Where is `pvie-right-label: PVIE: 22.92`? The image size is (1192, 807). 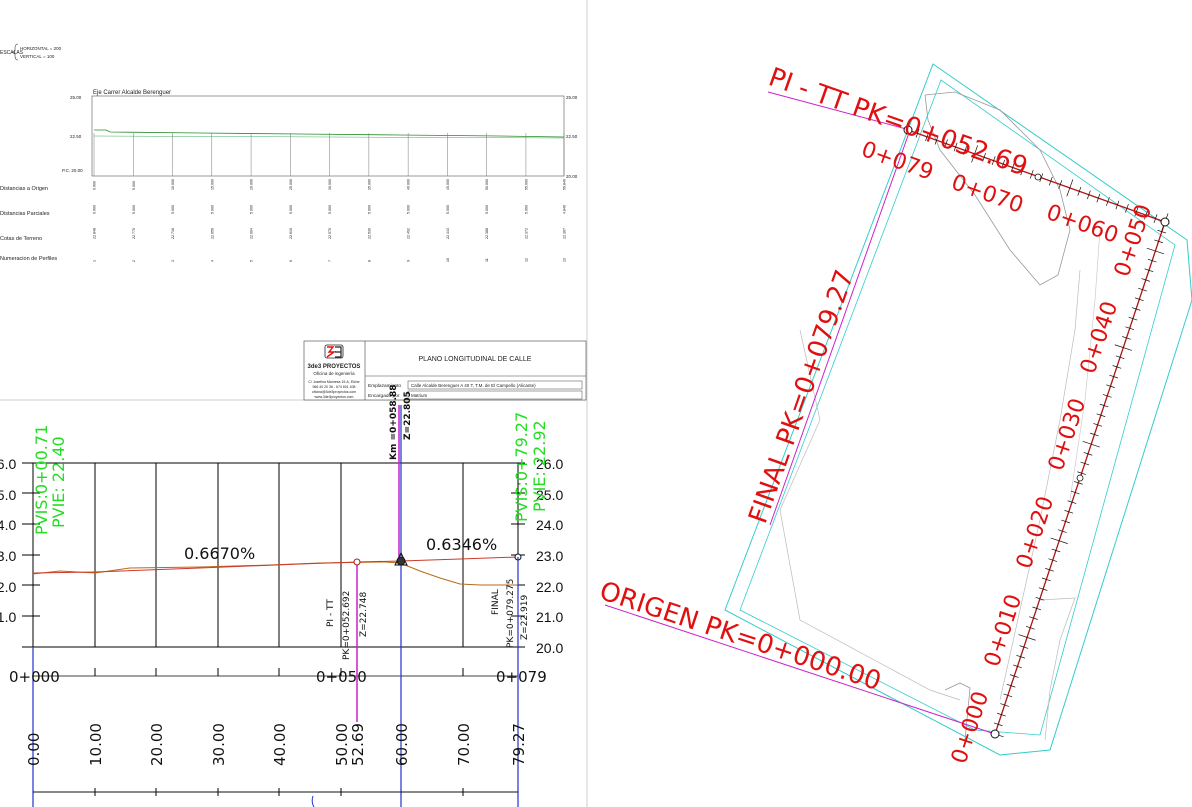 pvie-right-label: PVIE: 22.92 is located at coordinates (539, 466).